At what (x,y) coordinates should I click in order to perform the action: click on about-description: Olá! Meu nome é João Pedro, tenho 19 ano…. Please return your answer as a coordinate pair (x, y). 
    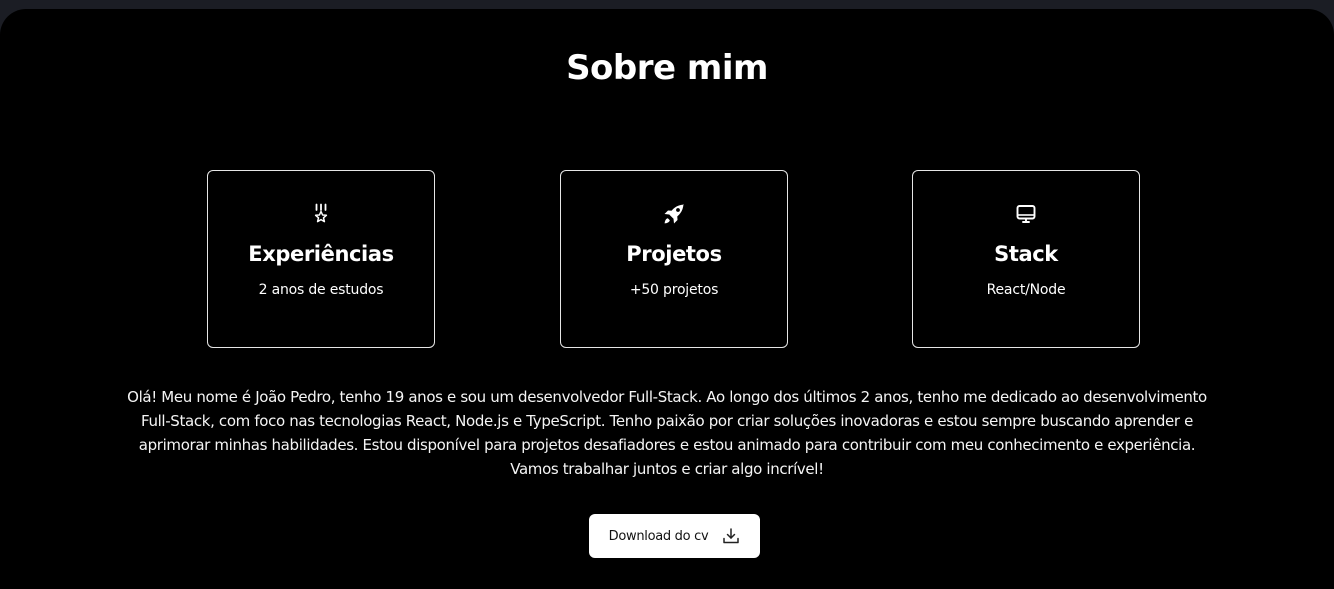
    Looking at the image, I should click on (667, 433).